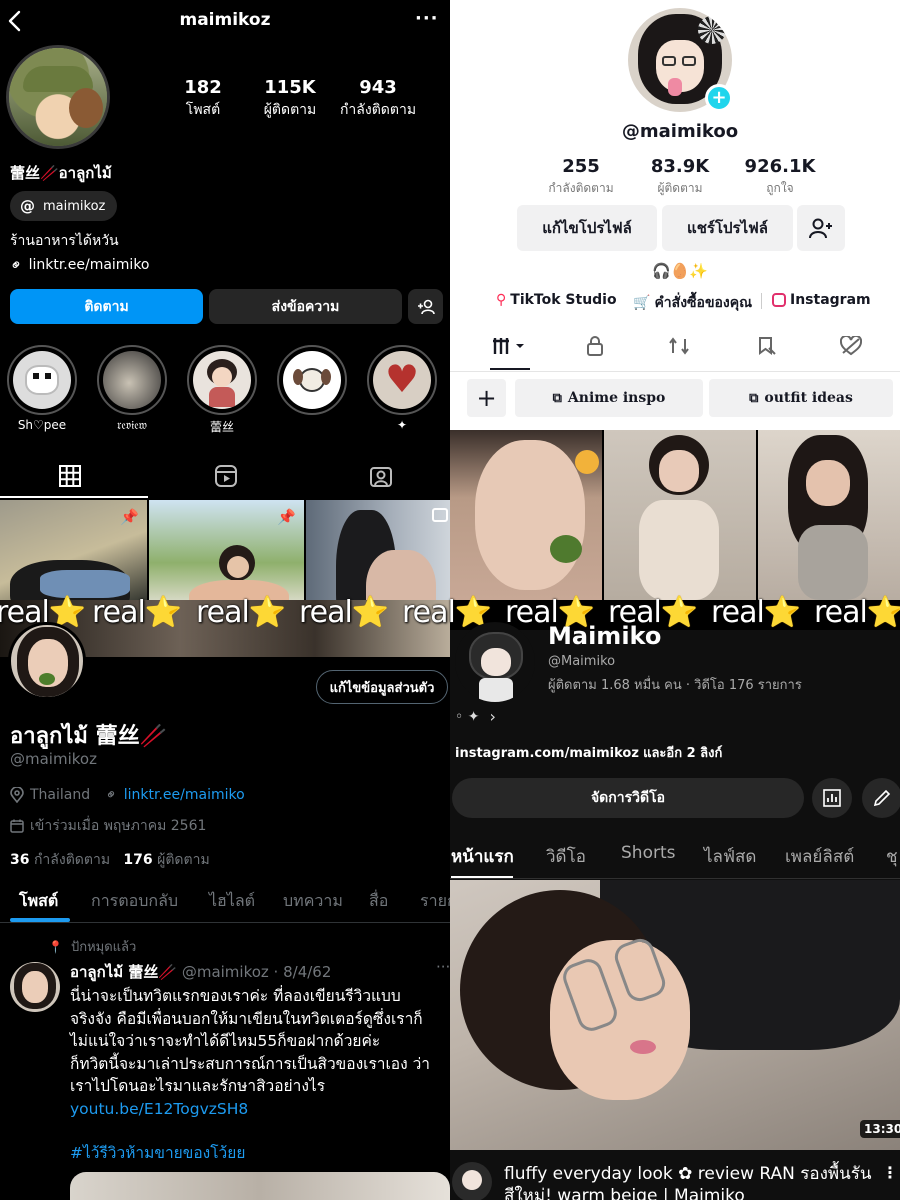 Image resolution: width=900 pixels, height=1200 pixels. What do you see at coordinates (307, 972) in the screenshot?
I see `tweet-date: 8/4/62` at bounding box center [307, 972].